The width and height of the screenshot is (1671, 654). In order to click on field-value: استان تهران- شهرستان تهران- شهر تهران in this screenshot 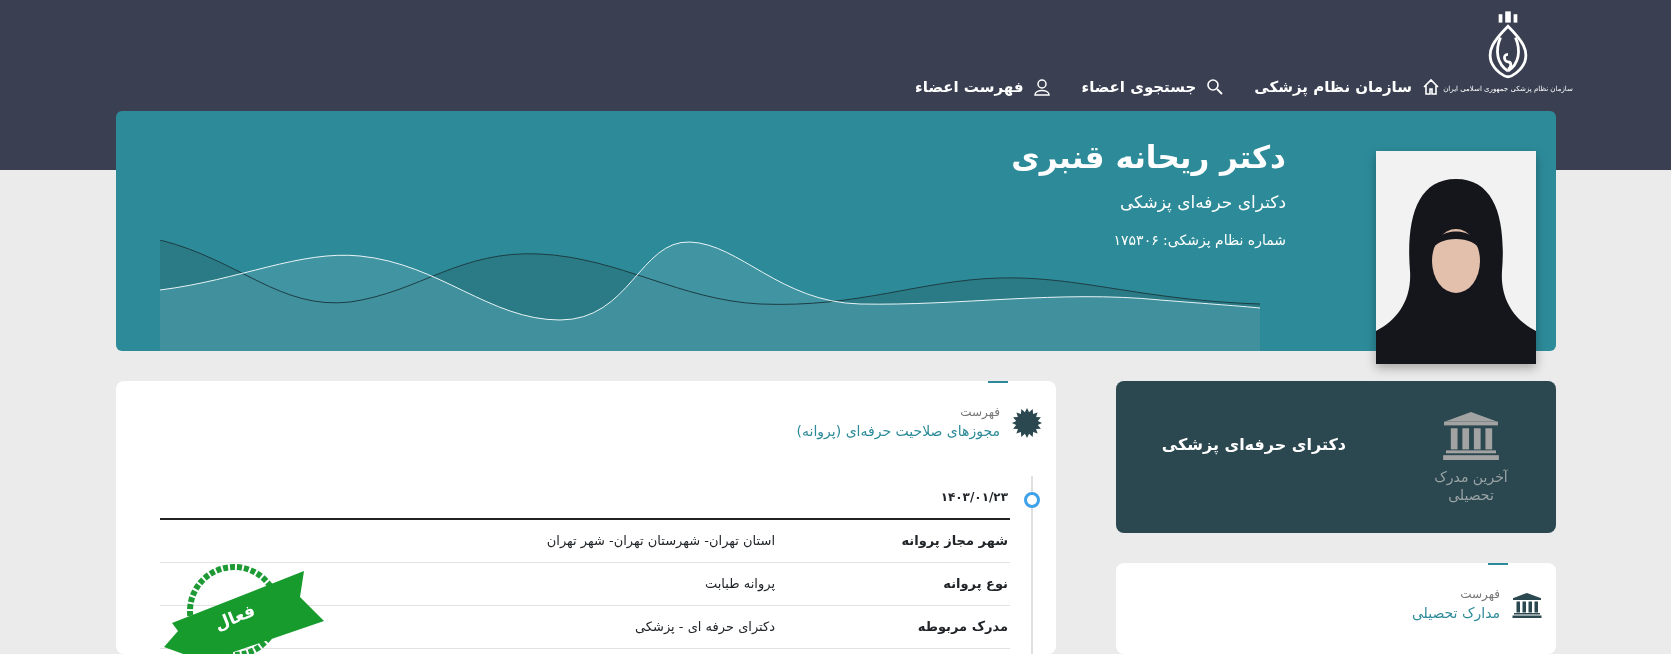, I will do `click(660, 541)`.